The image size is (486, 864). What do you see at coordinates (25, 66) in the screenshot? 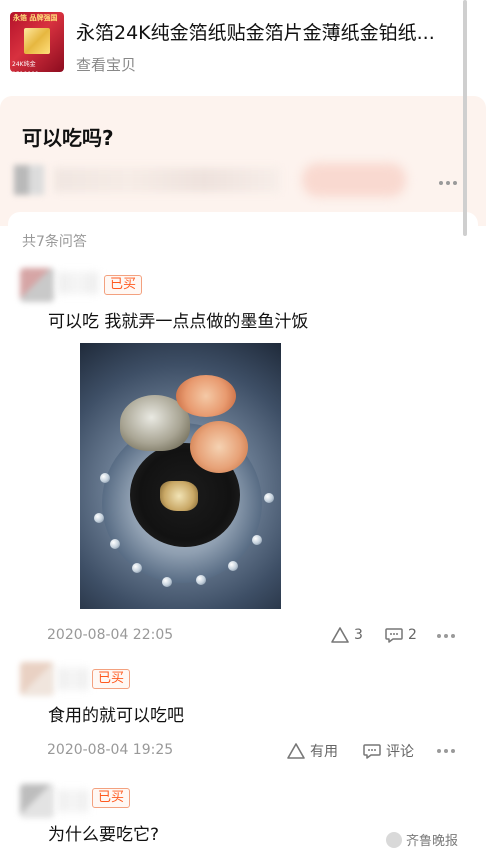
I see `thumbnail-caption: 24K纯金 9510009` at bounding box center [25, 66].